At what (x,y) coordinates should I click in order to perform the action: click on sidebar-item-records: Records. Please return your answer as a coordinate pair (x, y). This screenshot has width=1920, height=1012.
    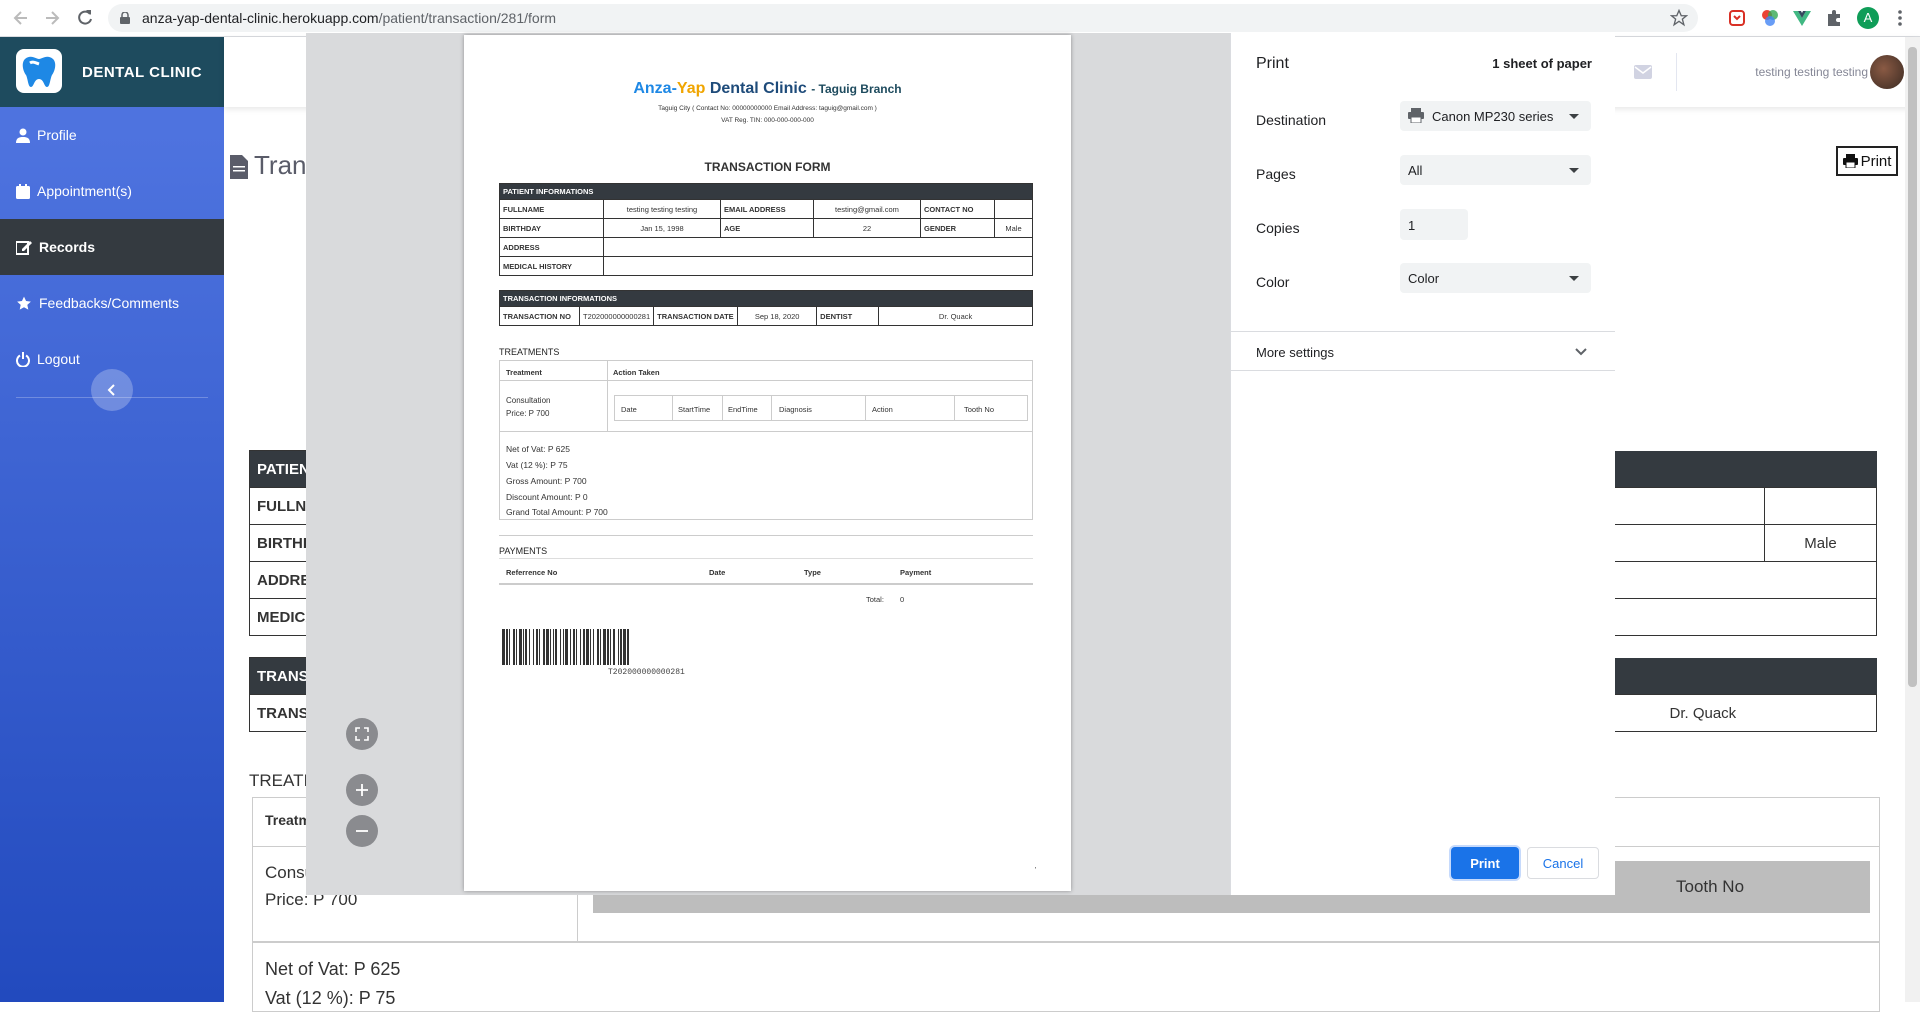
    Looking at the image, I should click on (112, 247).